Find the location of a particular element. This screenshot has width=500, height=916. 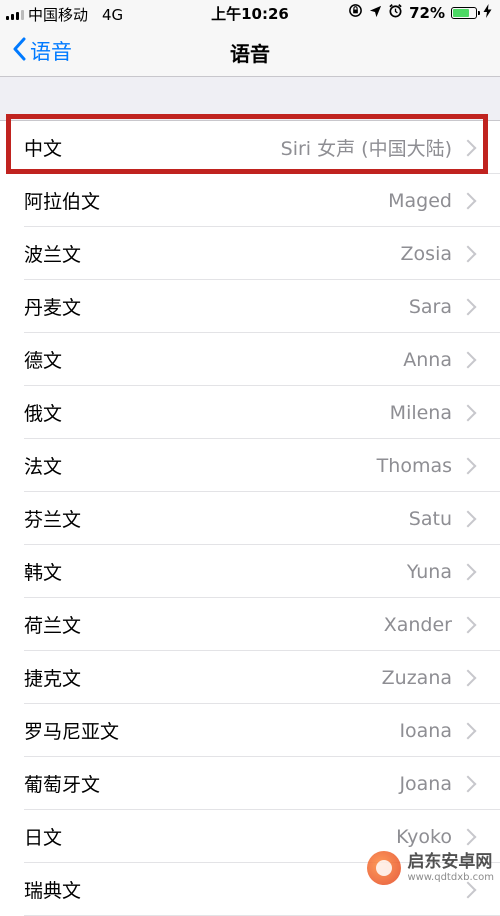

rotation-lock-icon is located at coordinates (355, 12).